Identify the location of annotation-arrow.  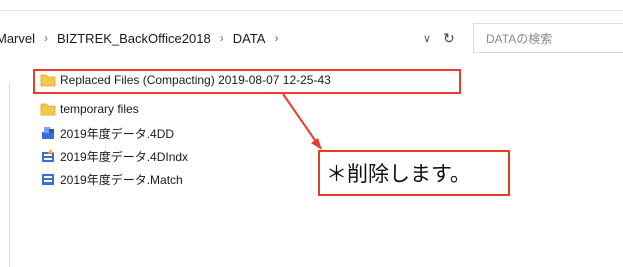
(302, 121).